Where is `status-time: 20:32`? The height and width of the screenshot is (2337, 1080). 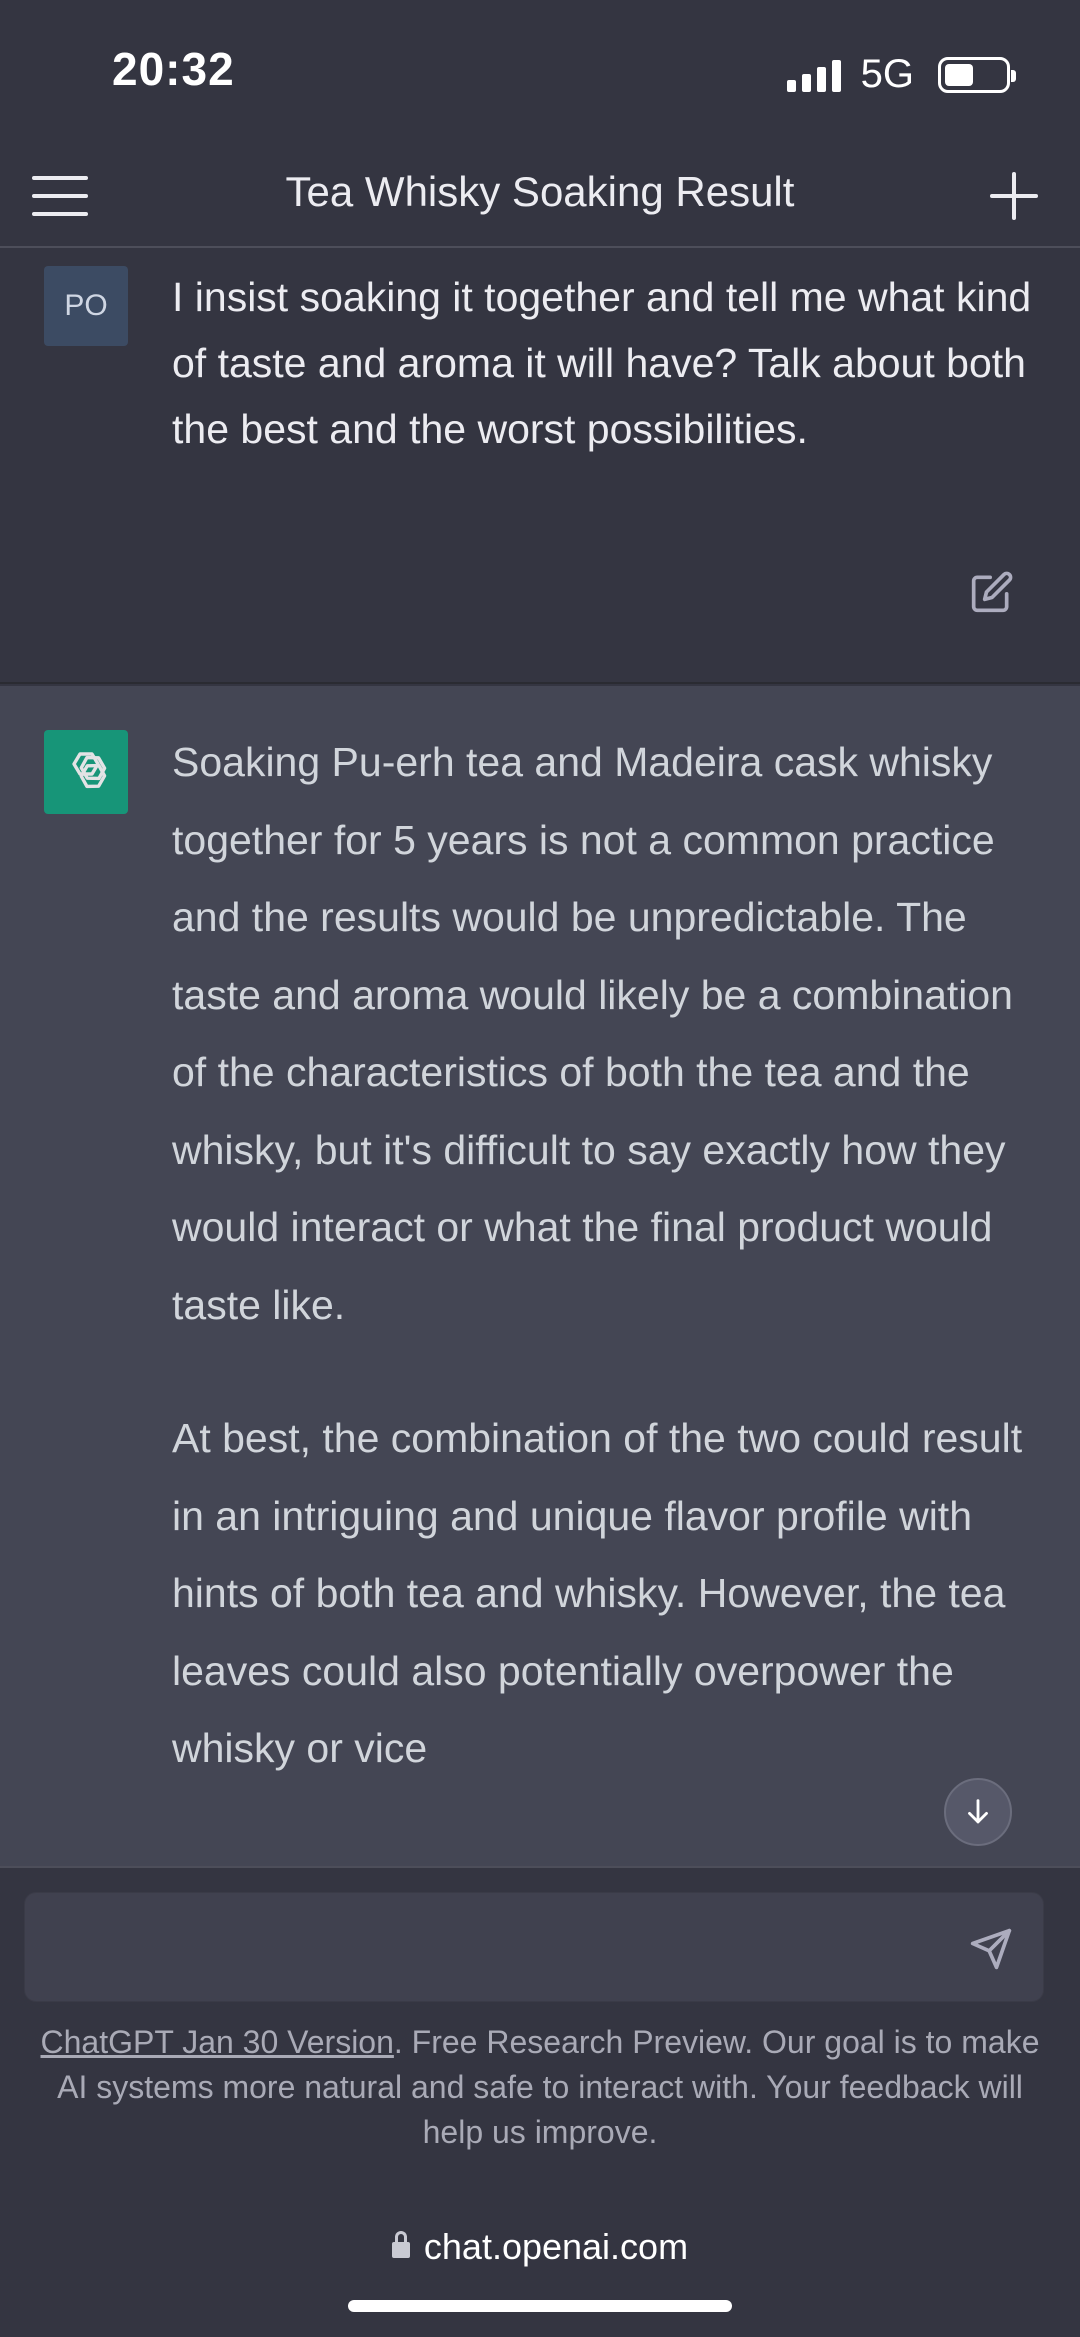 status-time: 20:32 is located at coordinates (173, 69).